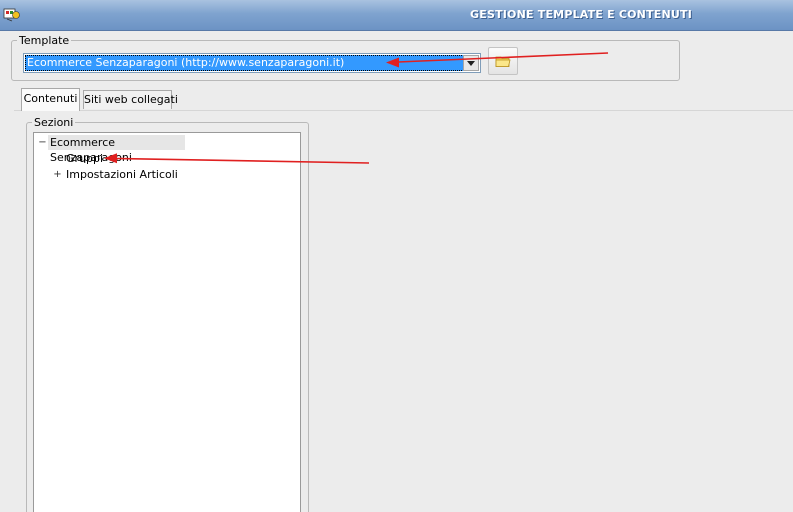 This screenshot has width=793, height=512. What do you see at coordinates (122, 174) in the screenshot?
I see `tree-item-impostazioni-articoli: Impostazioni Articoli` at bounding box center [122, 174].